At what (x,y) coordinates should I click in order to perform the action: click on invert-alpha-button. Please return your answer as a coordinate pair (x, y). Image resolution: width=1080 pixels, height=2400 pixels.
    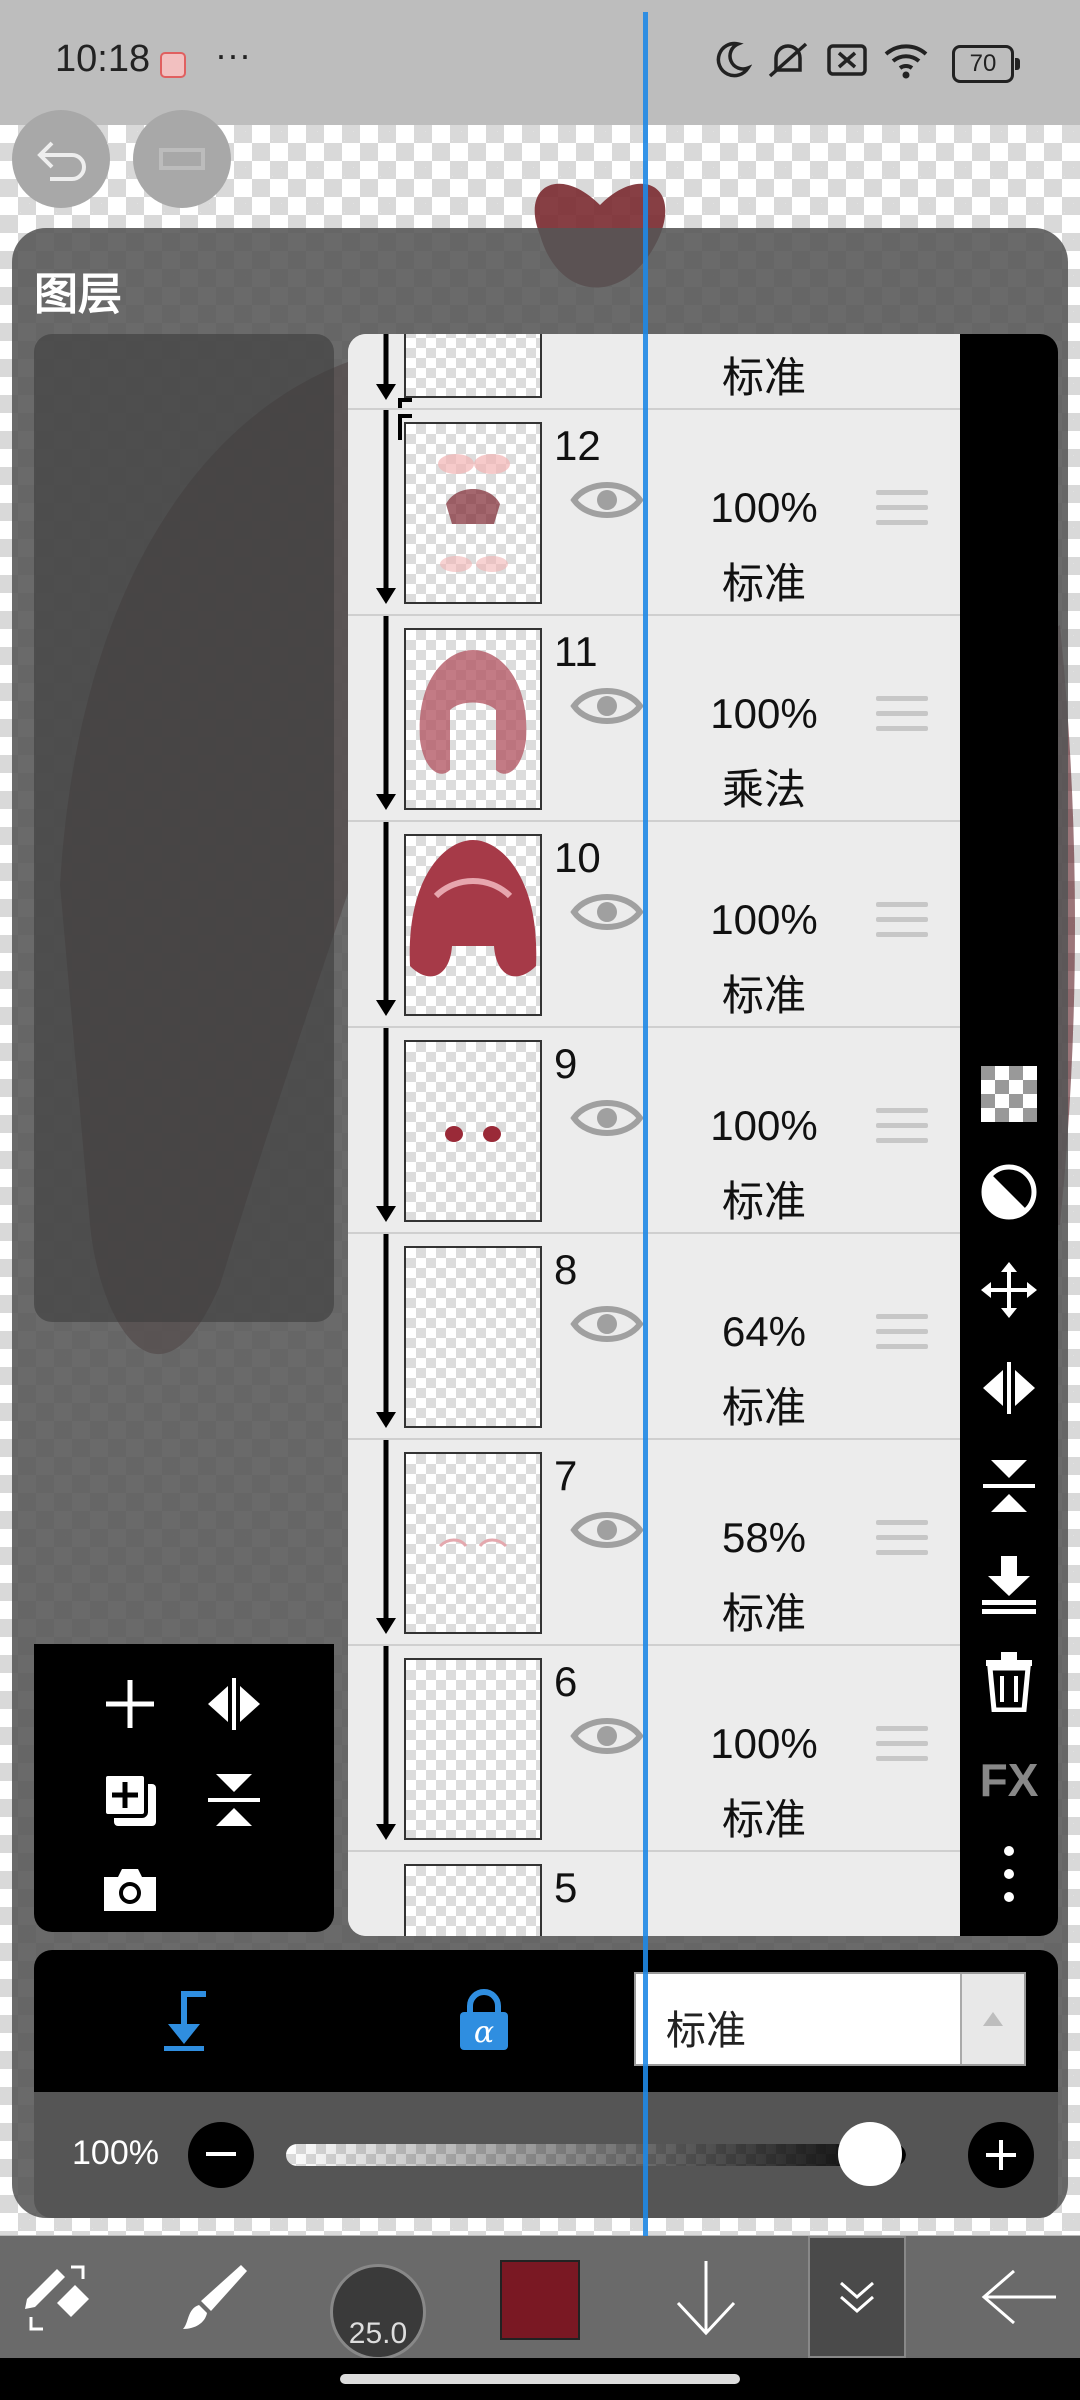
    Looking at the image, I should click on (1009, 1192).